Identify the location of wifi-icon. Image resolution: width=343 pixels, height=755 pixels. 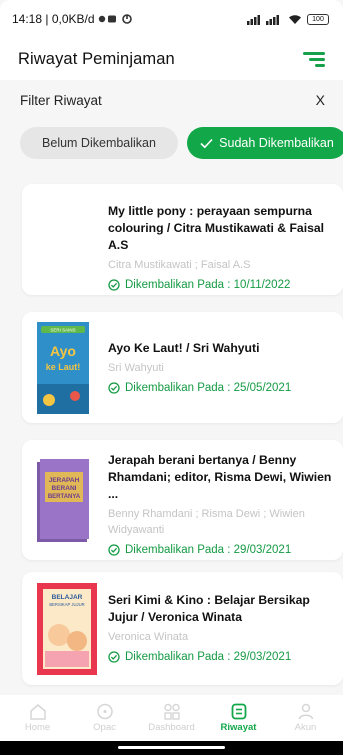
(295, 19).